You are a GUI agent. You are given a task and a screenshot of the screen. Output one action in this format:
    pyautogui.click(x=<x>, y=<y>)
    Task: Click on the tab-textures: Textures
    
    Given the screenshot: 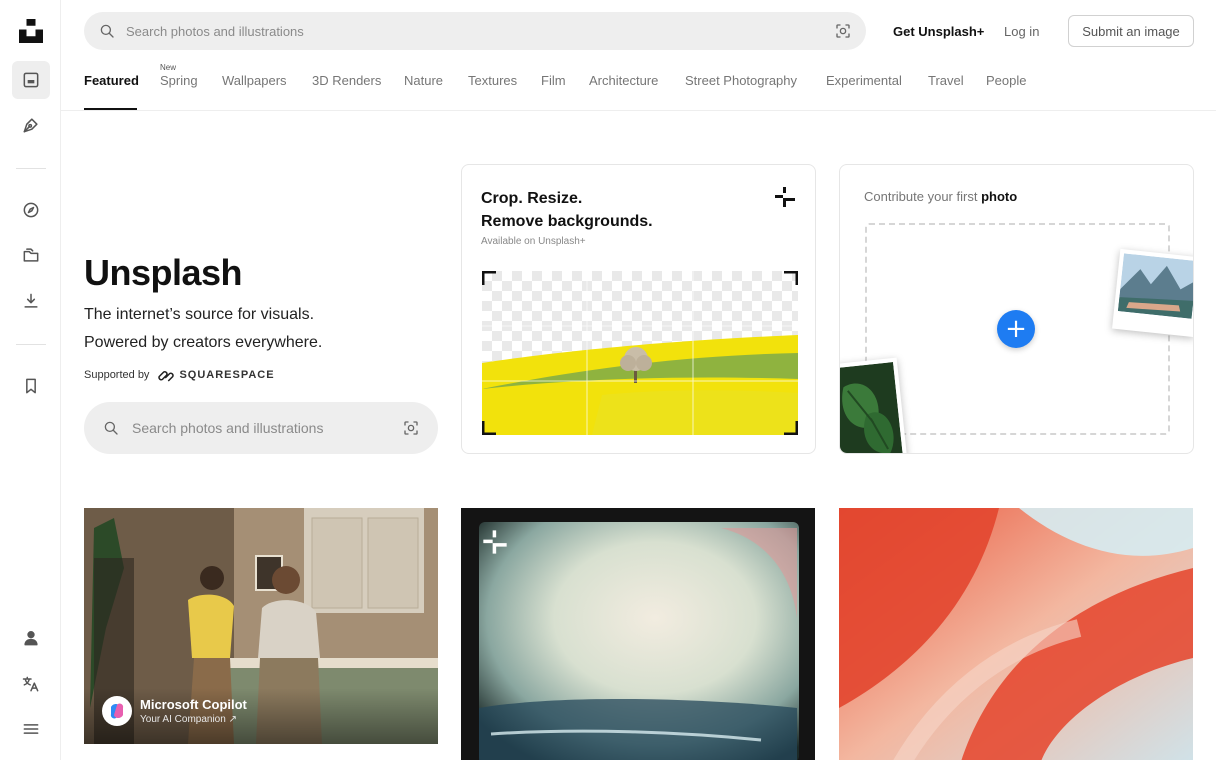 What is the action you would take?
    pyautogui.click(x=492, y=80)
    